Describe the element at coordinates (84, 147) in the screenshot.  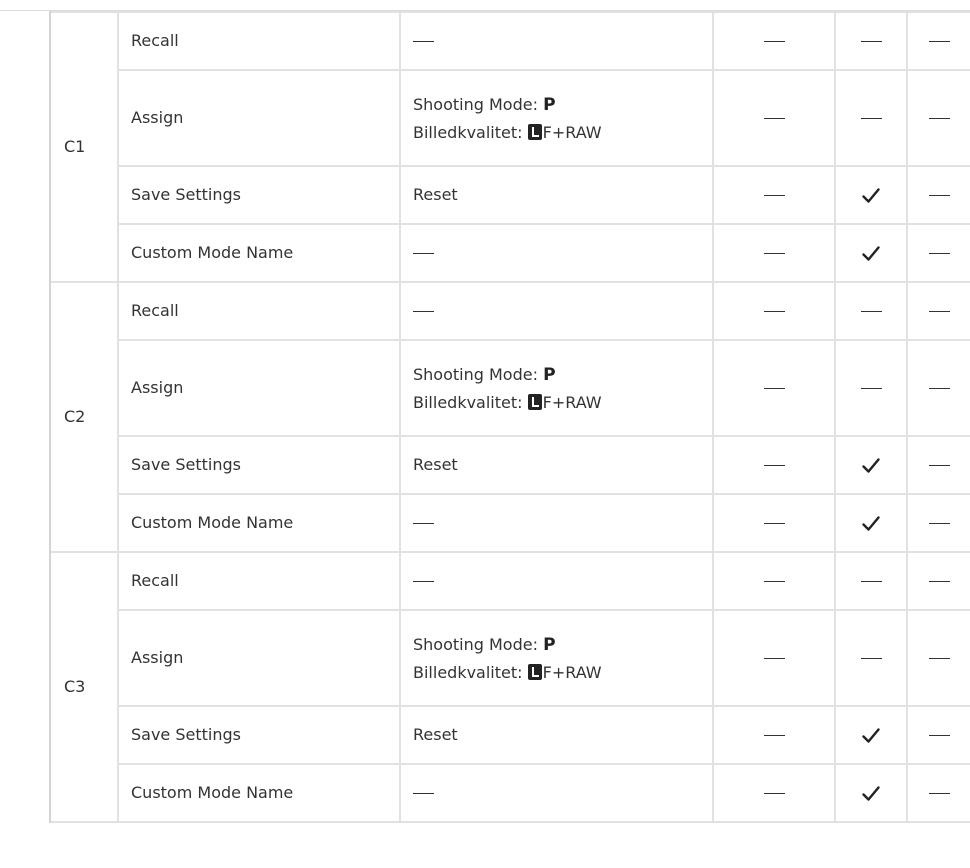
I see `custom-mode-label: C1` at that location.